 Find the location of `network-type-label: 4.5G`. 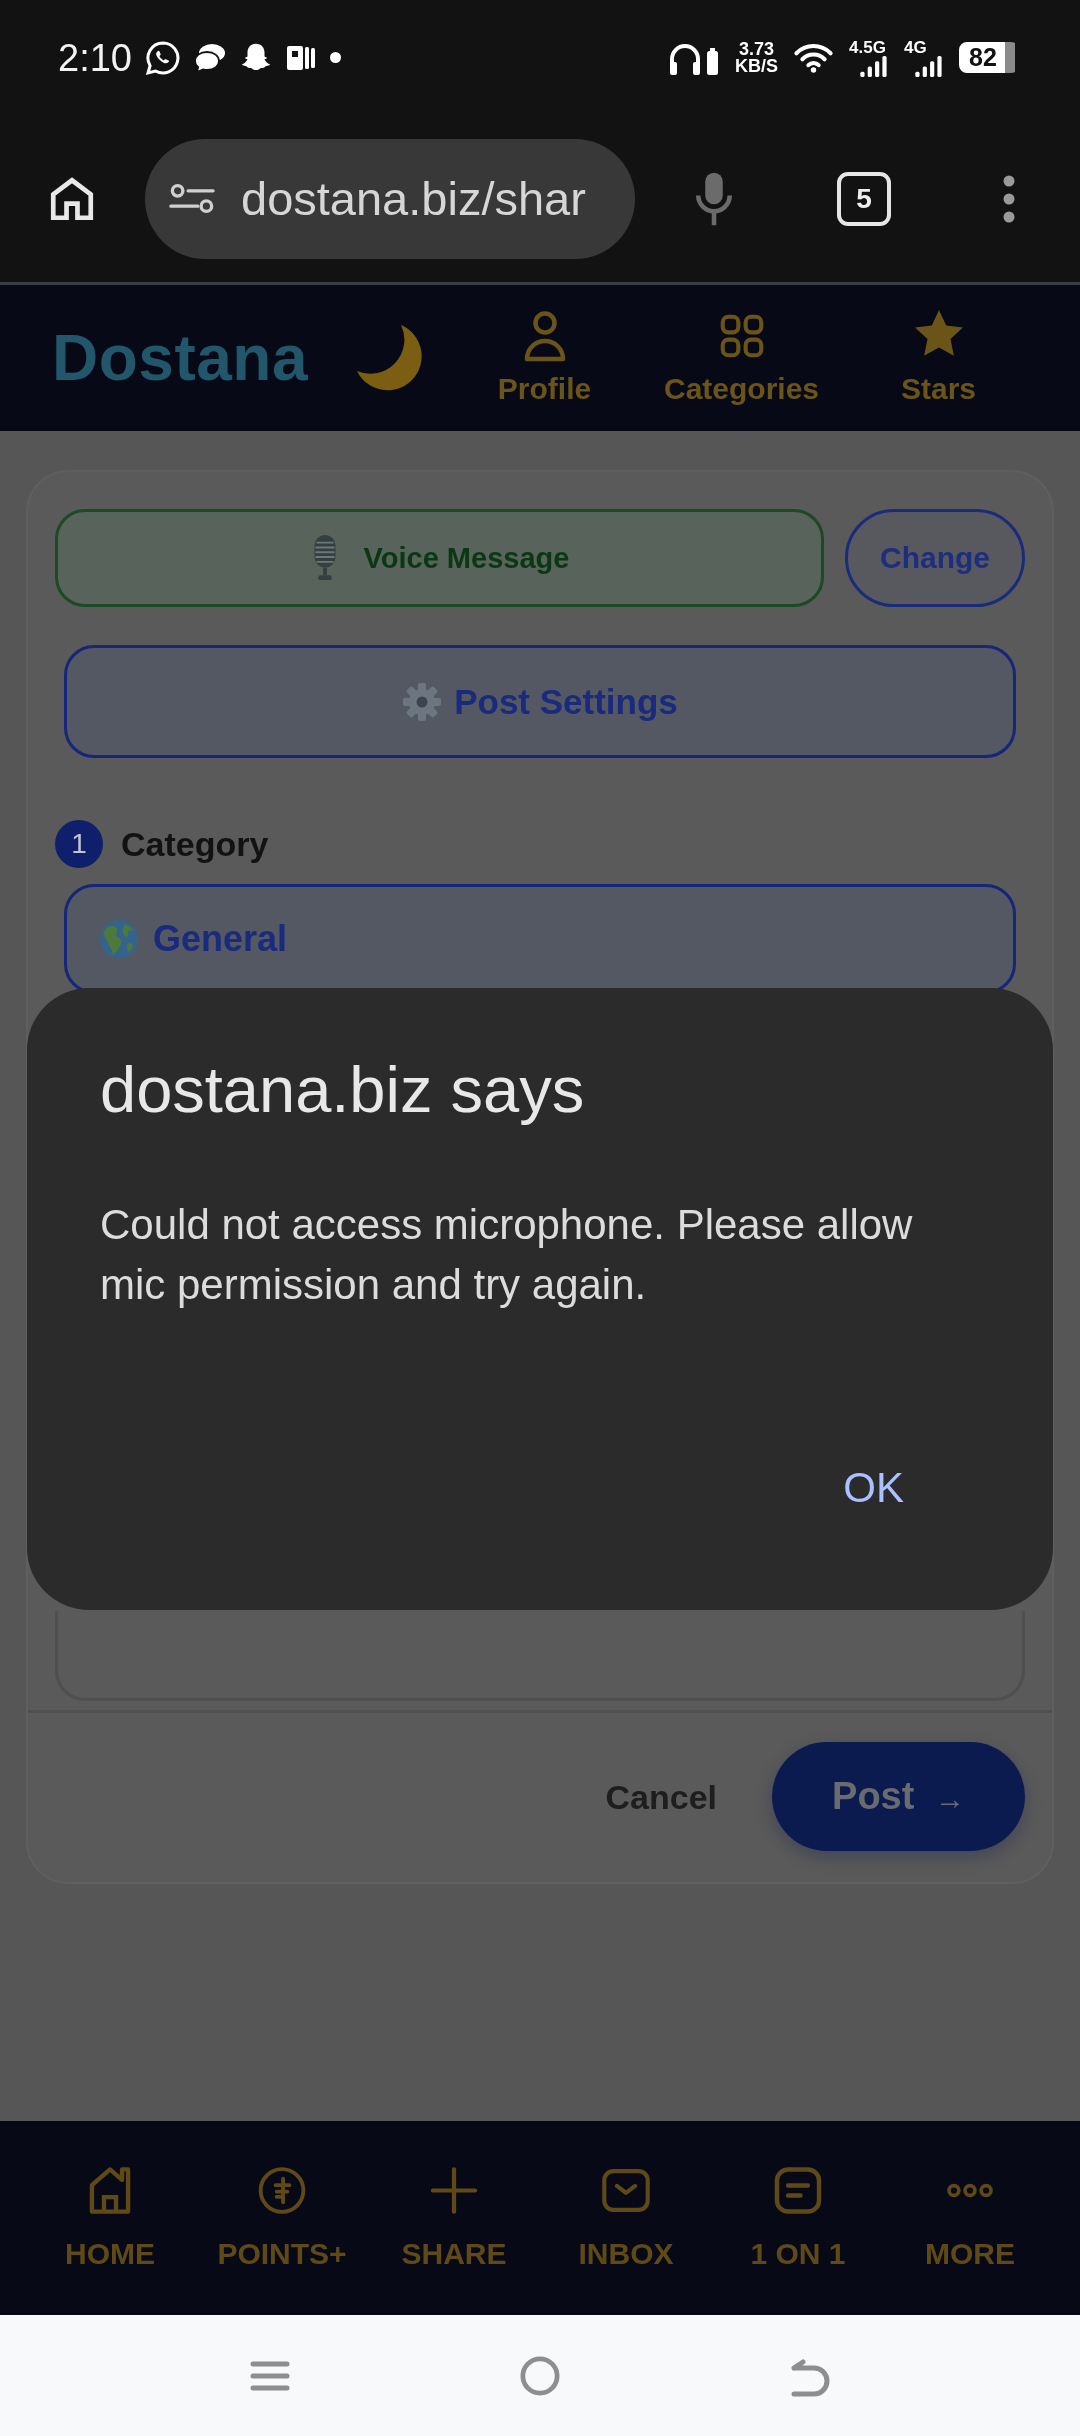

network-type-label: 4.5G is located at coordinates (867, 47).